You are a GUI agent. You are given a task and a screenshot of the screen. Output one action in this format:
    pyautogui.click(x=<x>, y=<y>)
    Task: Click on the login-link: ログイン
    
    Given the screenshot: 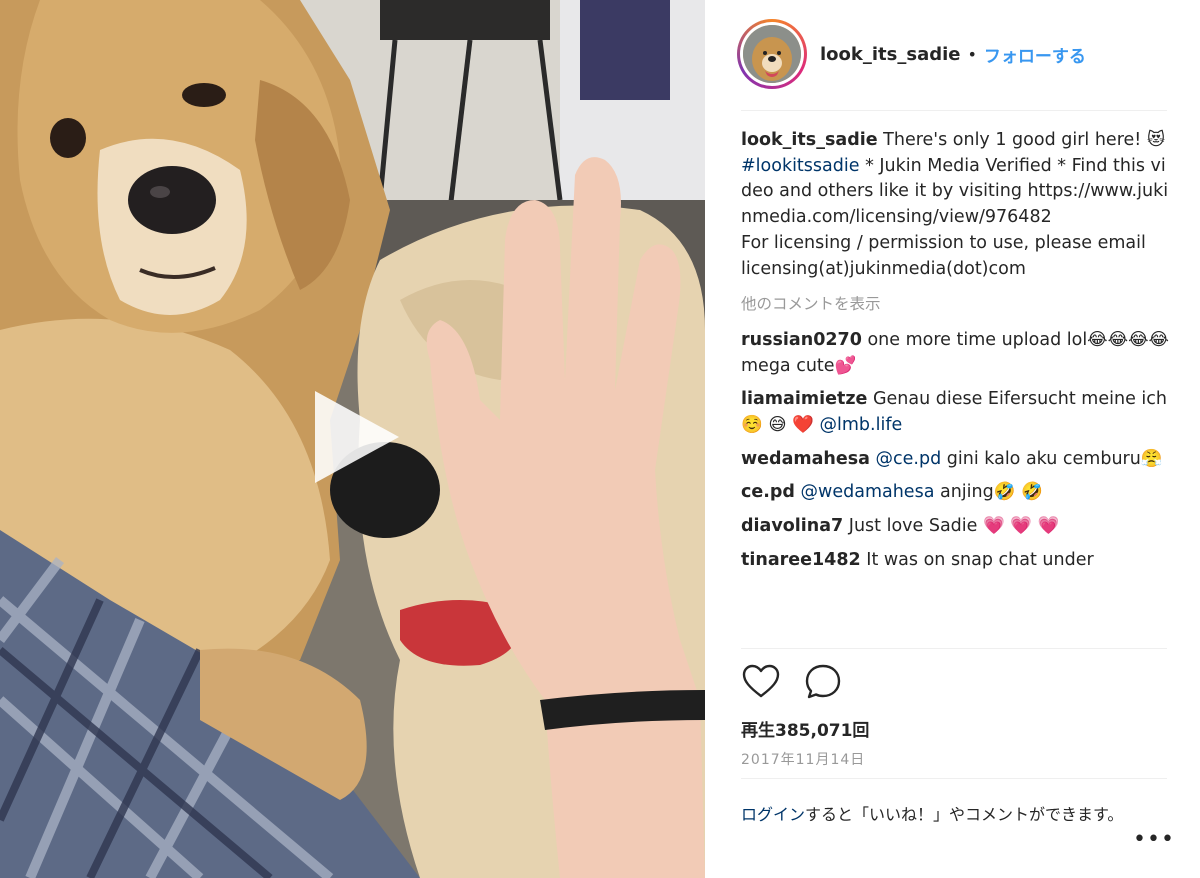 What is the action you would take?
    pyautogui.click(x=773, y=814)
    